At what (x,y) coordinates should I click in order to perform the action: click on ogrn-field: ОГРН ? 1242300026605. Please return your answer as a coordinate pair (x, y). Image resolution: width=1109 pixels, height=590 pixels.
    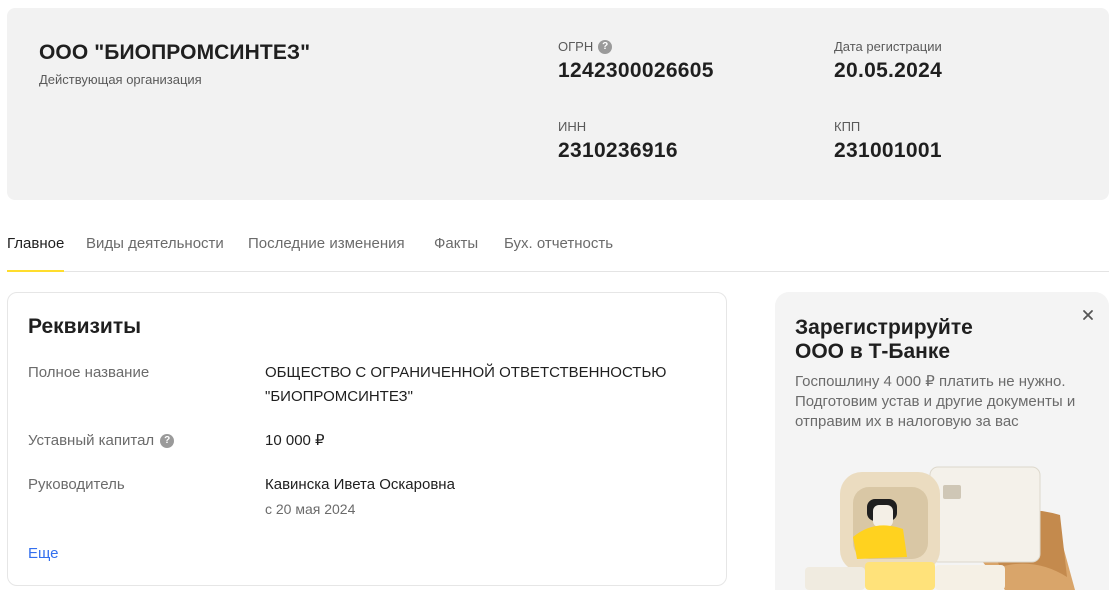
    Looking at the image, I should click on (636, 61).